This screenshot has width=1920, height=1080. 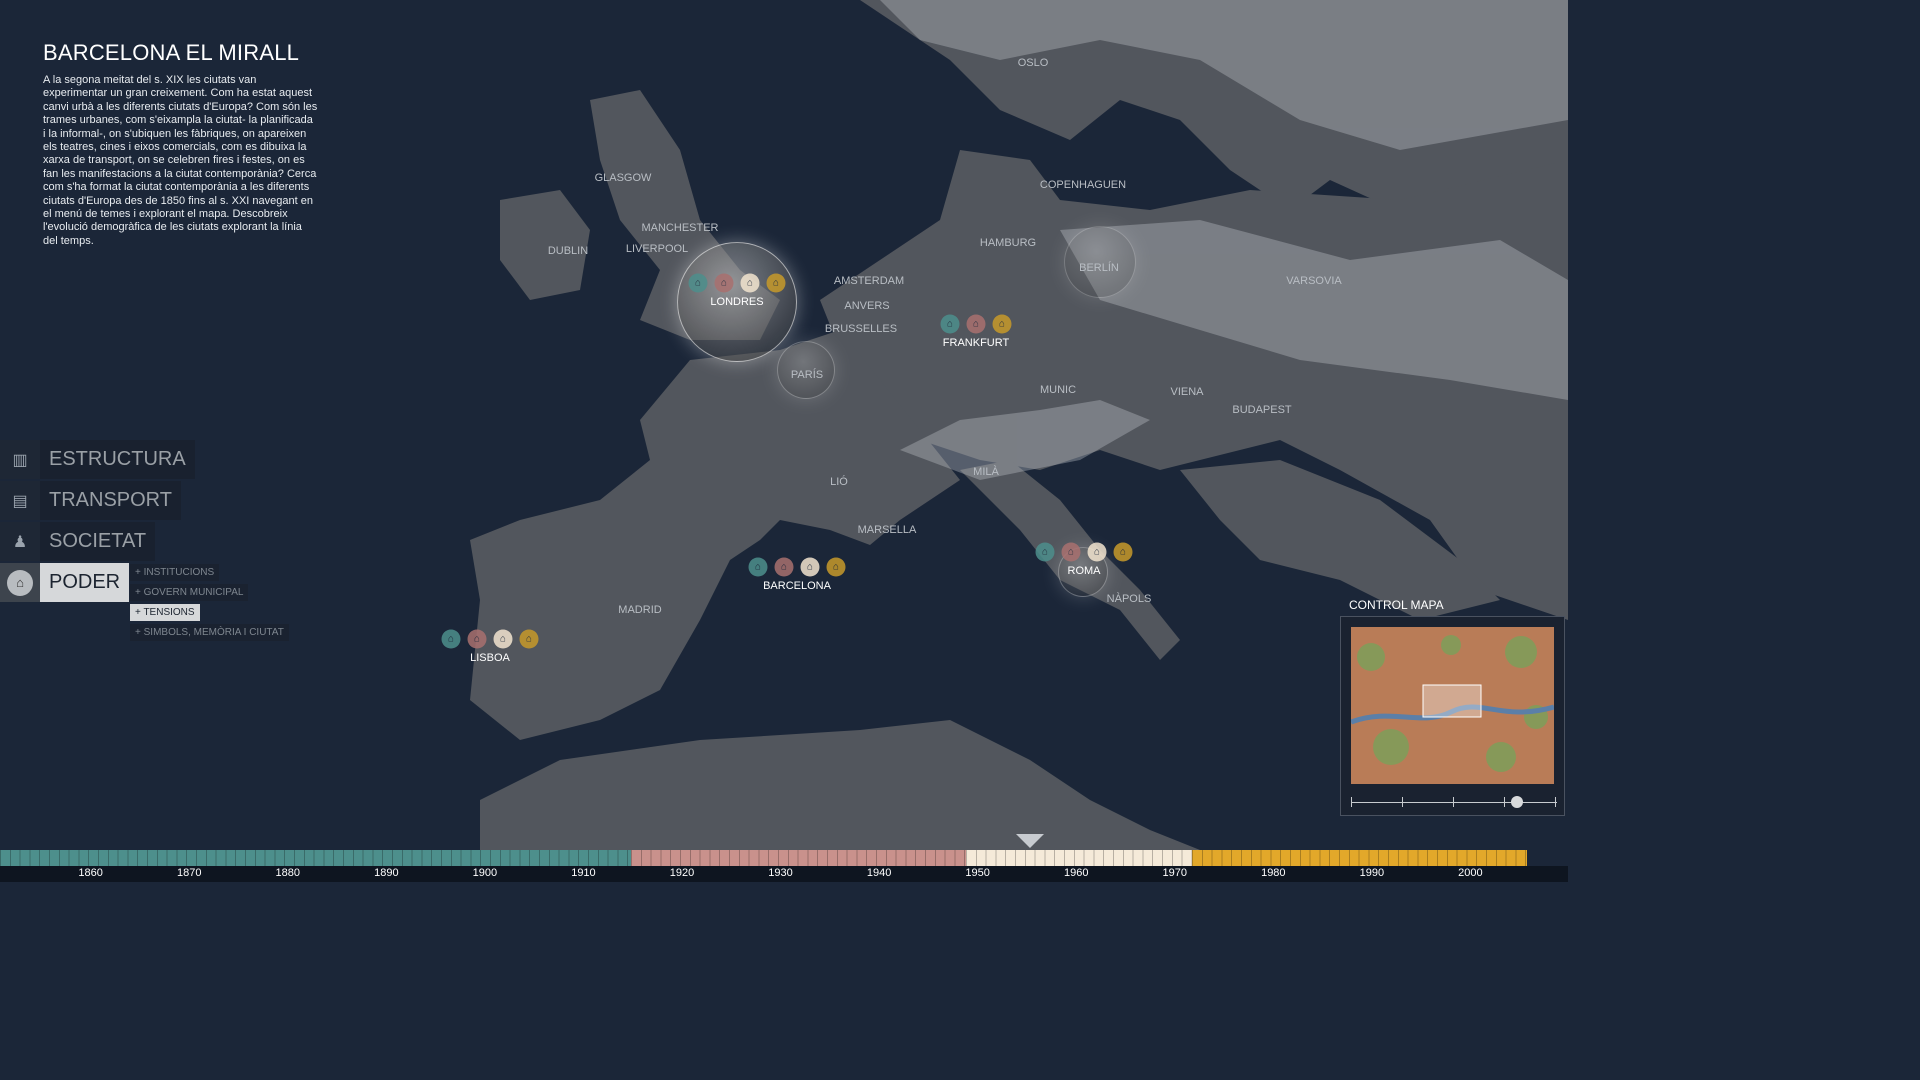 I want to click on control-map-title: CONTROL MAPA, so click(x=1396, y=605).